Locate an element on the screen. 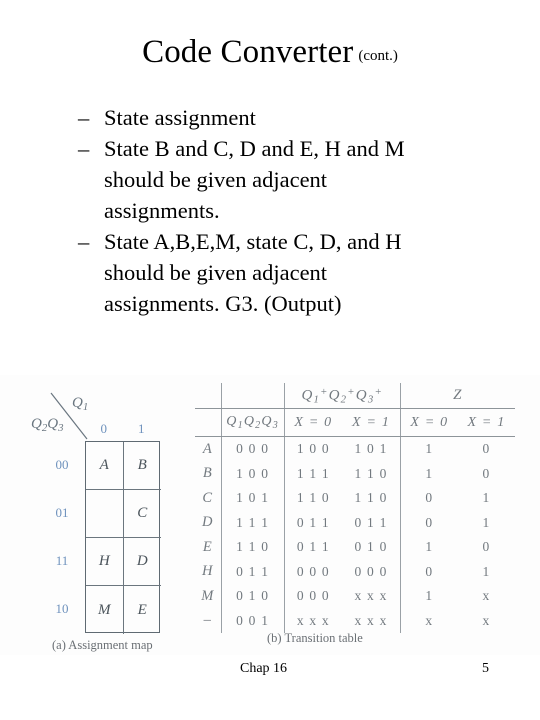  header-next-state: Q1+Q2+Q3+ is located at coordinates (342, 396).